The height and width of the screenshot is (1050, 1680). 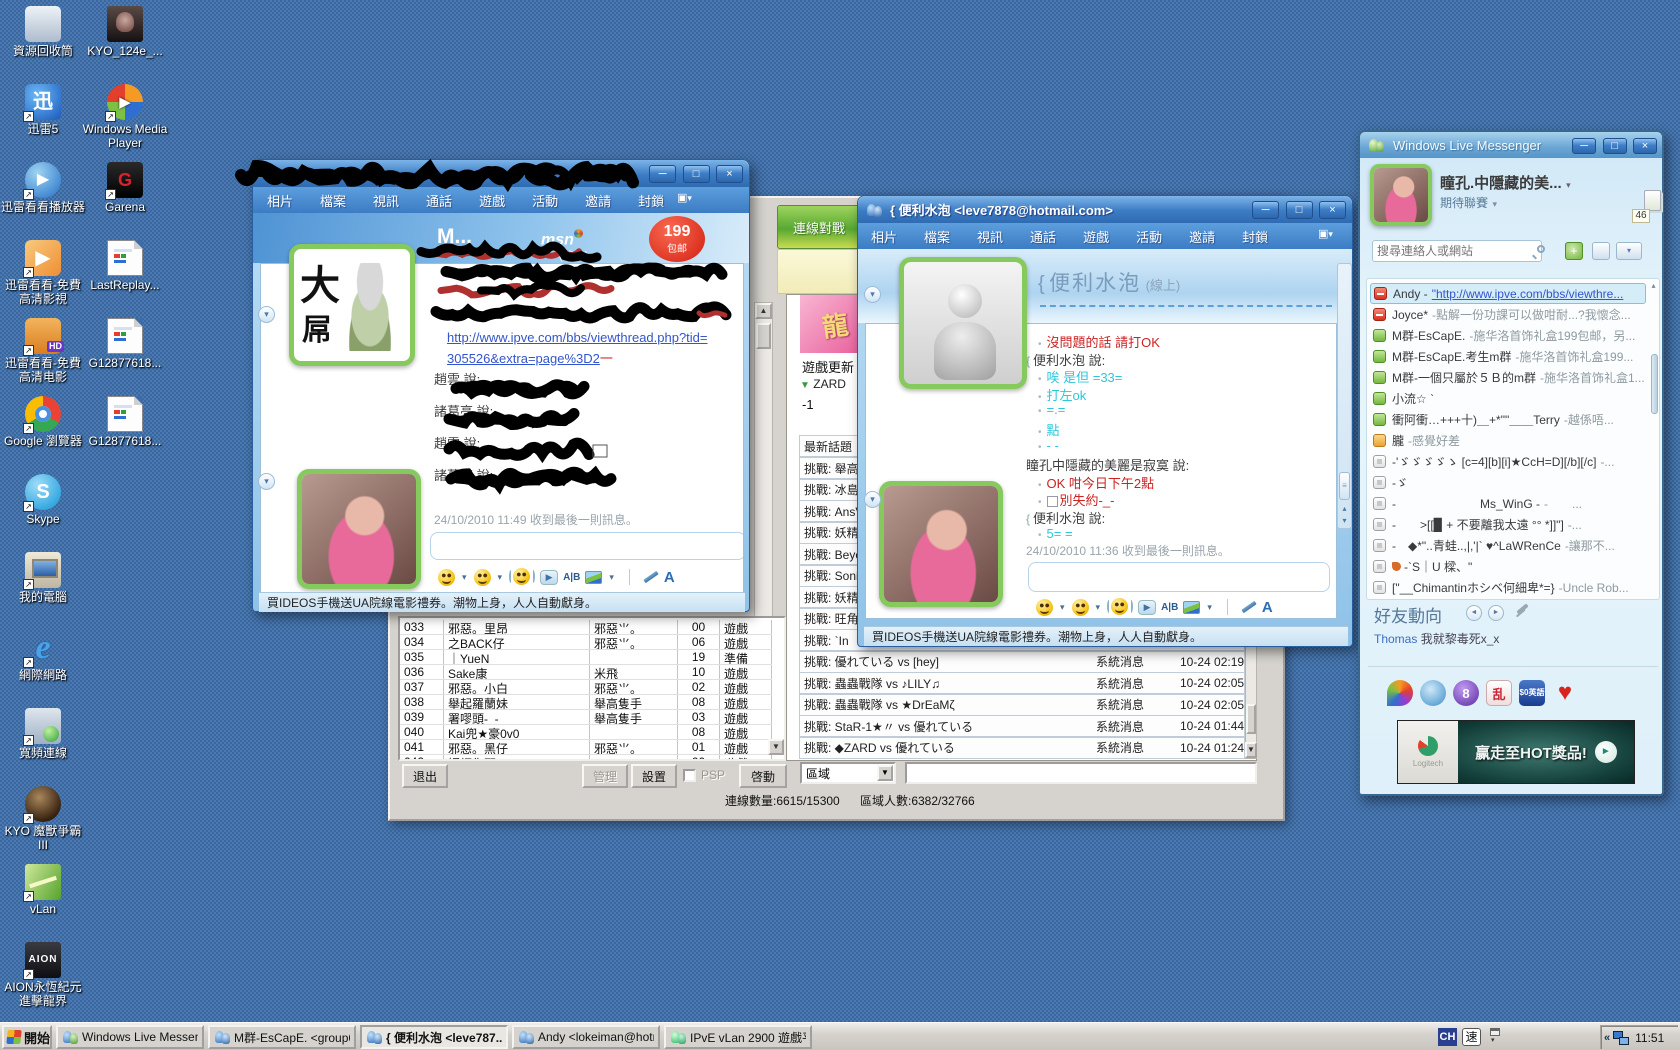 I want to click on menu-chat1: 活動, so click(x=545, y=200).